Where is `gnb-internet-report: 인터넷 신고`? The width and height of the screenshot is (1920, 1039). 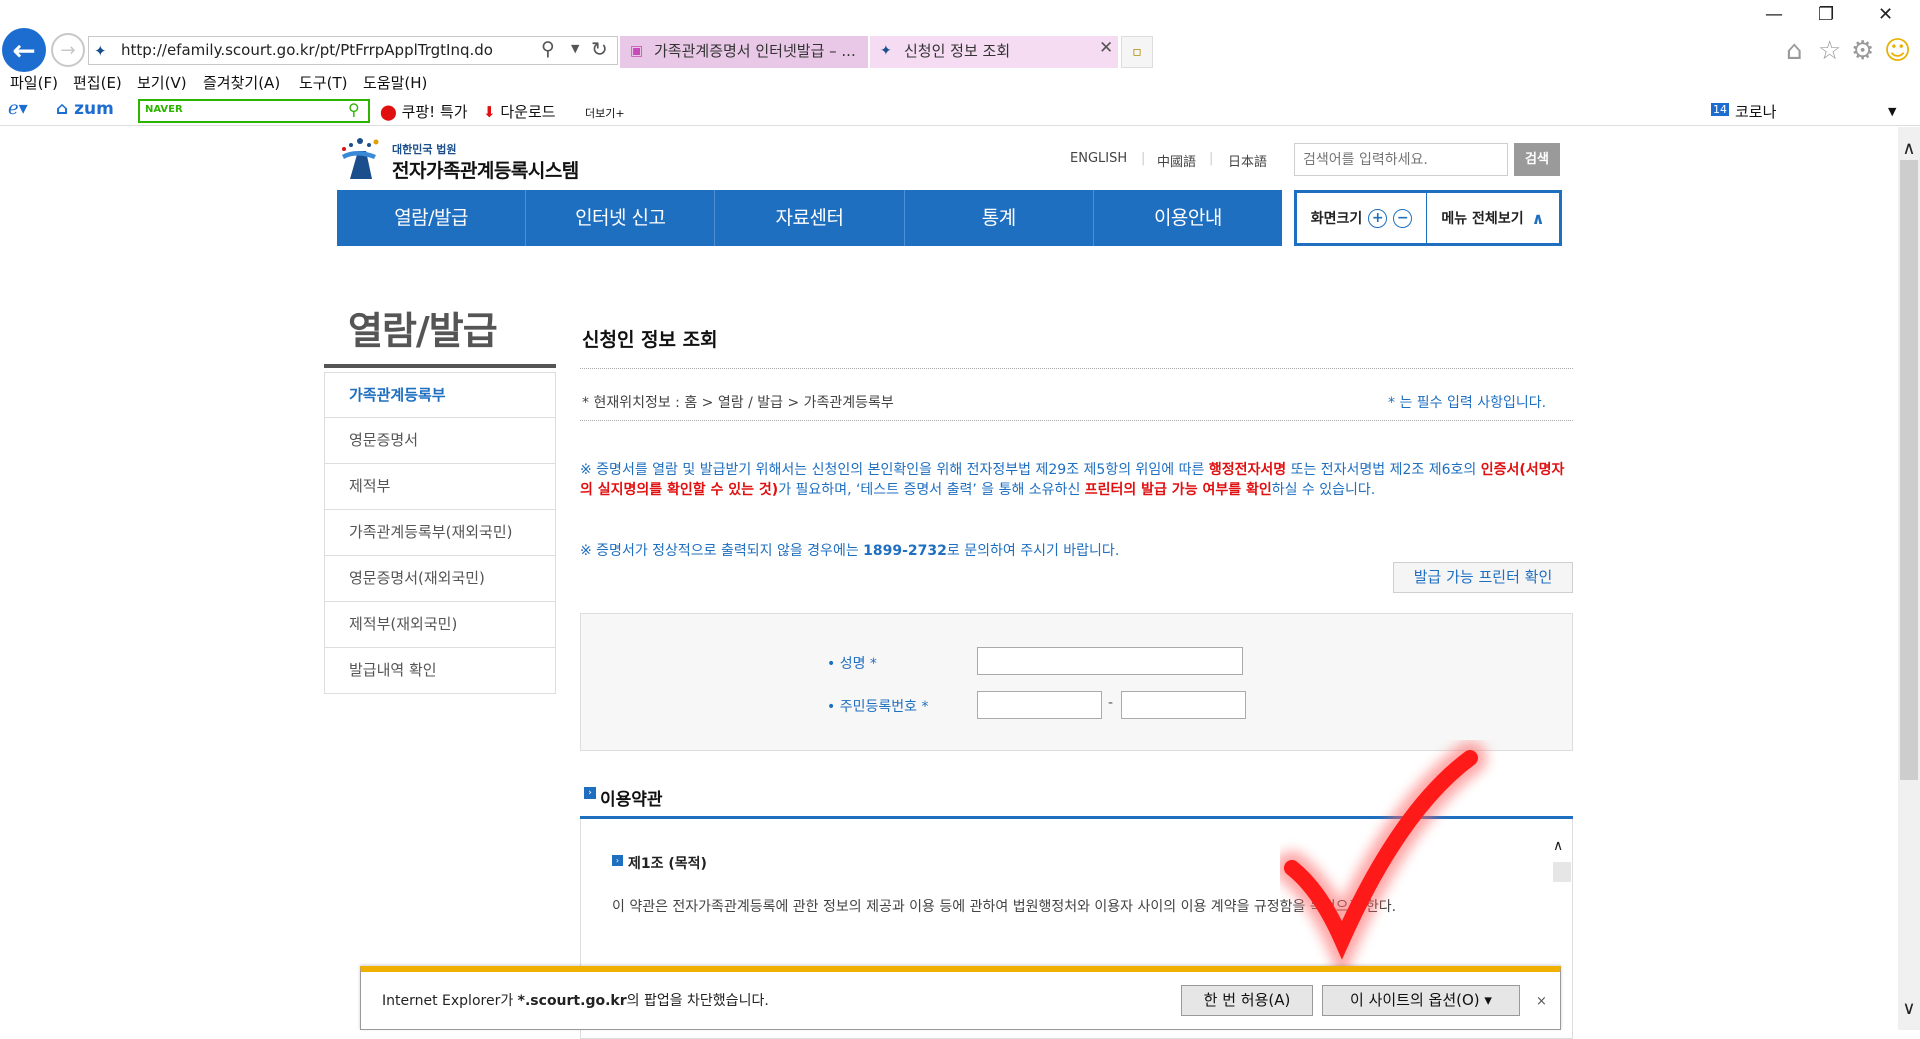 gnb-internet-report: 인터넷 신고 is located at coordinates (621, 218).